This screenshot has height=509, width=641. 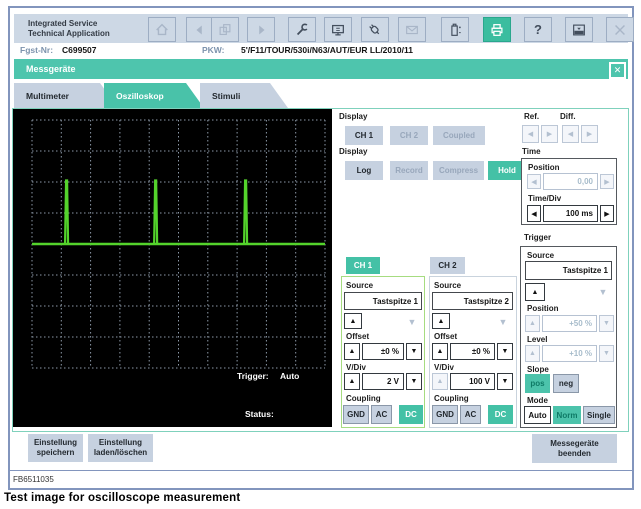 I want to click on wrench-icon, so click(x=302, y=30).